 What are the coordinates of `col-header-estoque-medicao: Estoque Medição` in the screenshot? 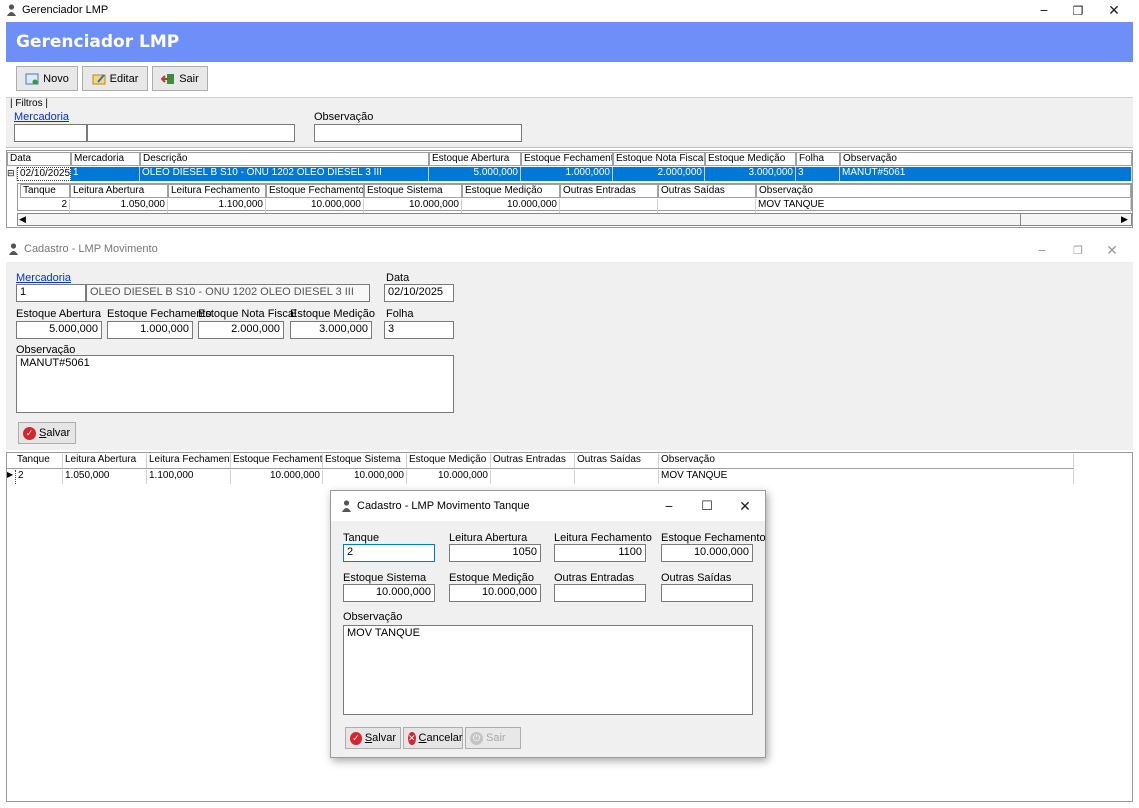 It's located at (750, 159).